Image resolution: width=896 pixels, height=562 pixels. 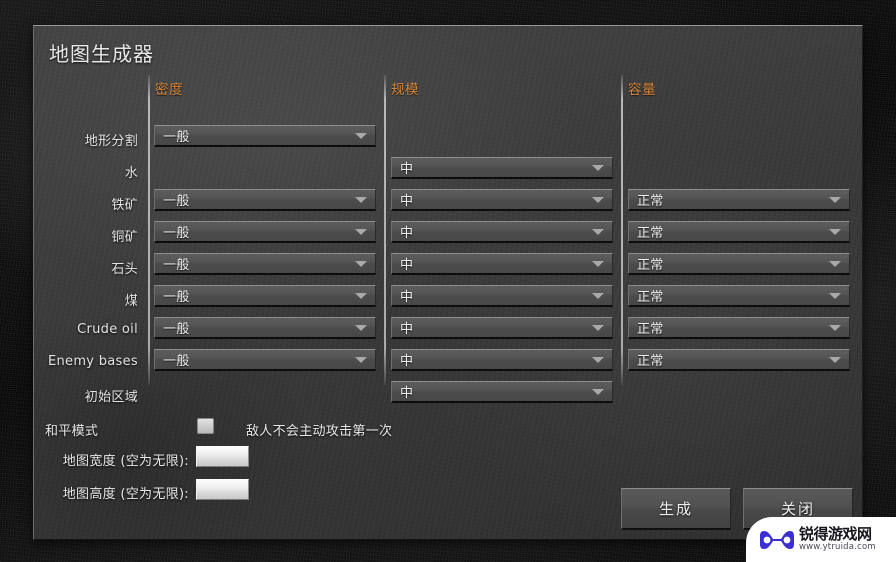 I want to click on dropdown-water-scale: 中, so click(x=502, y=168).